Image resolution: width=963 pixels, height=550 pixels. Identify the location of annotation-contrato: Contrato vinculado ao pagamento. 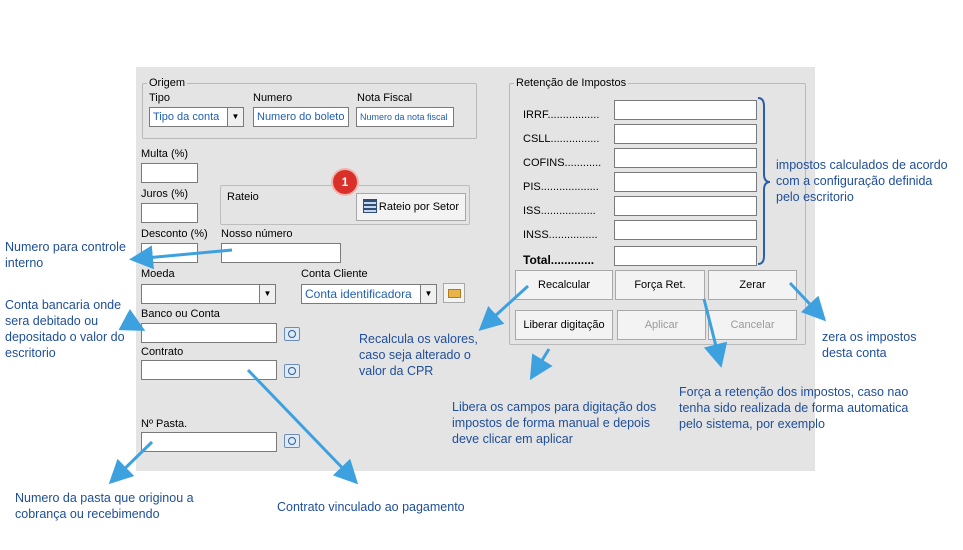
(371, 507).